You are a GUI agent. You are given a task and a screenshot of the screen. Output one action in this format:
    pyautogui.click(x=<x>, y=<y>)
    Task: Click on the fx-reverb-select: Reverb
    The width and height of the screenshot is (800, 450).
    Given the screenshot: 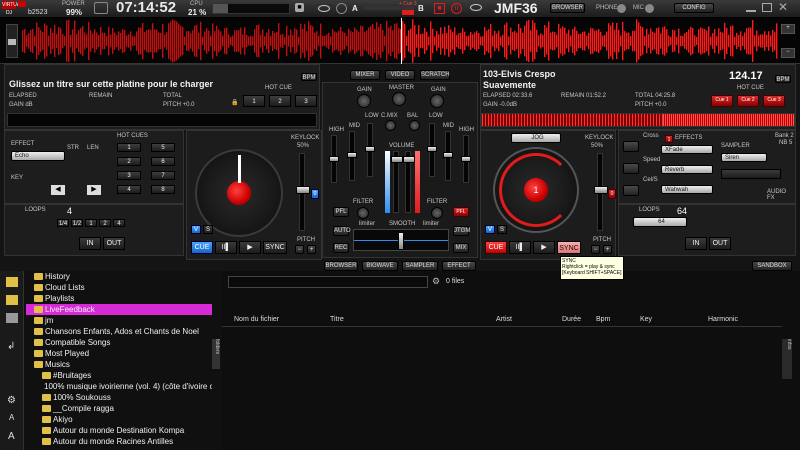 What is the action you would take?
    pyautogui.click(x=687, y=169)
    